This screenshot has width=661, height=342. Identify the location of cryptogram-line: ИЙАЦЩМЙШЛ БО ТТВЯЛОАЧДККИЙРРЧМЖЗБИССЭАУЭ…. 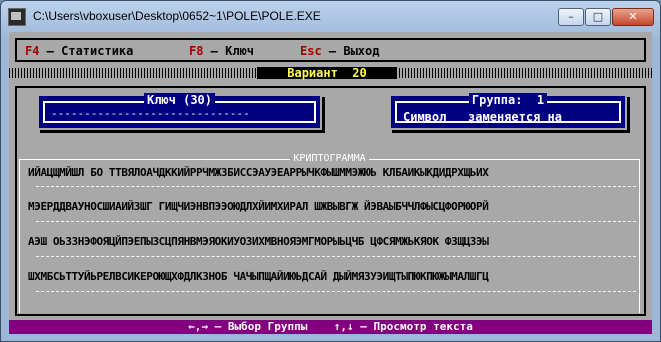
(258, 172).